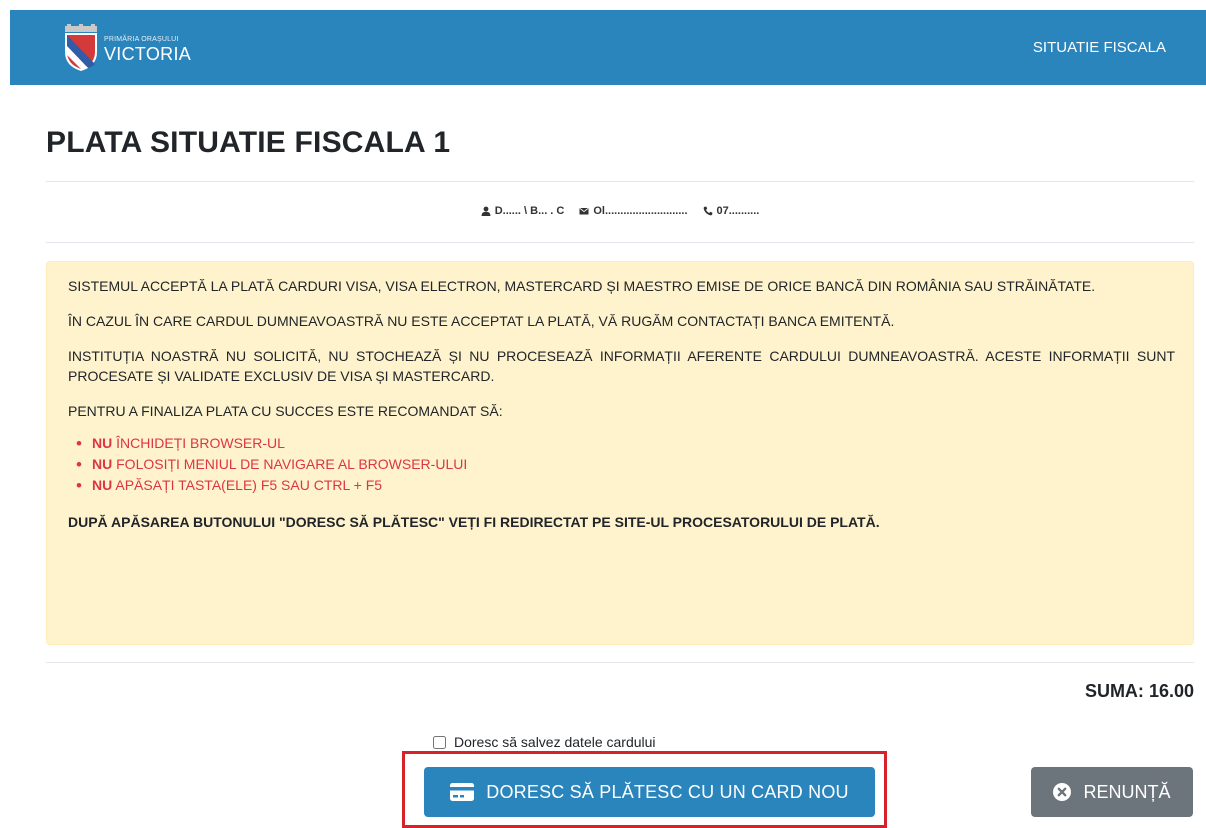 This screenshot has height=828, width=1206. Describe the element at coordinates (1127, 791) in the screenshot. I see `cancel-button-label: RENUNȚĂ` at that location.